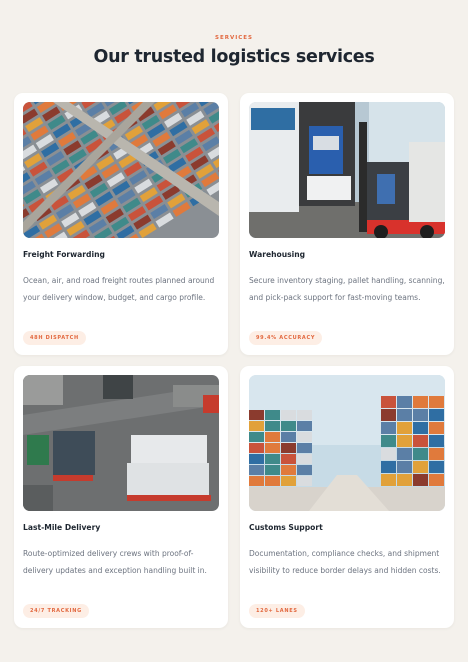 This screenshot has width=468, height=662. Describe the element at coordinates (286, 527) in the screenshot. I see `card-title: Customs Support` at that location.